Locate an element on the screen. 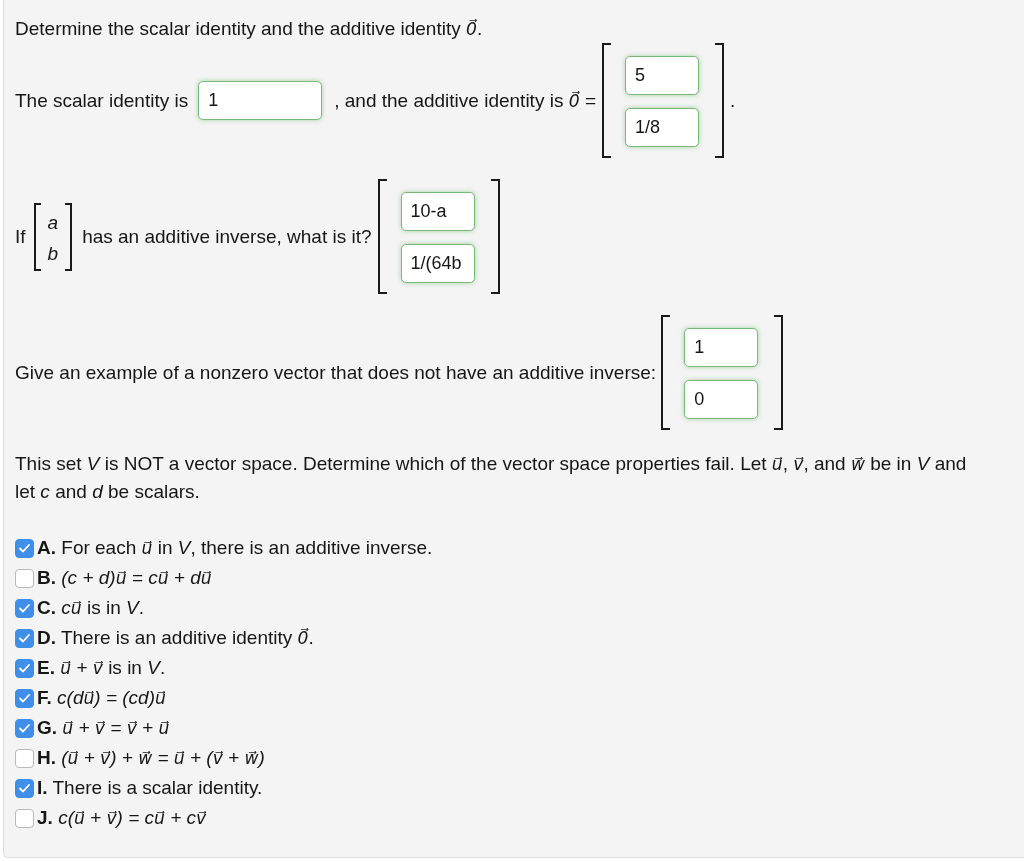 The width and height of the screenshot is (1024, 861). right-bracket is located at coordinates (69, 236).